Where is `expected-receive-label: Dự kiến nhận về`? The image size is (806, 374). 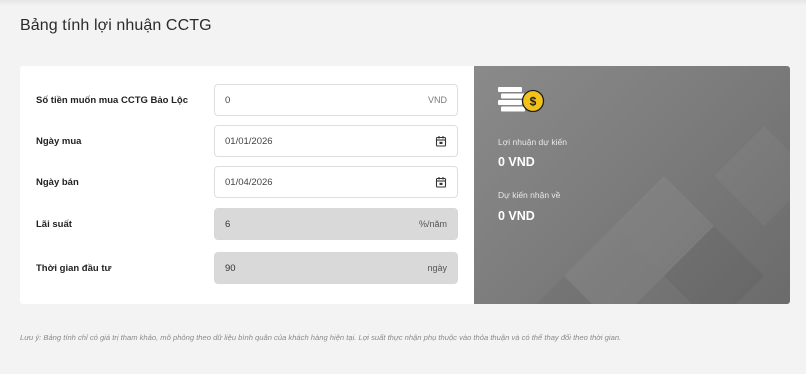
expected-receive-label: Dự kiến nhận về is located at coordinates (529, 195).